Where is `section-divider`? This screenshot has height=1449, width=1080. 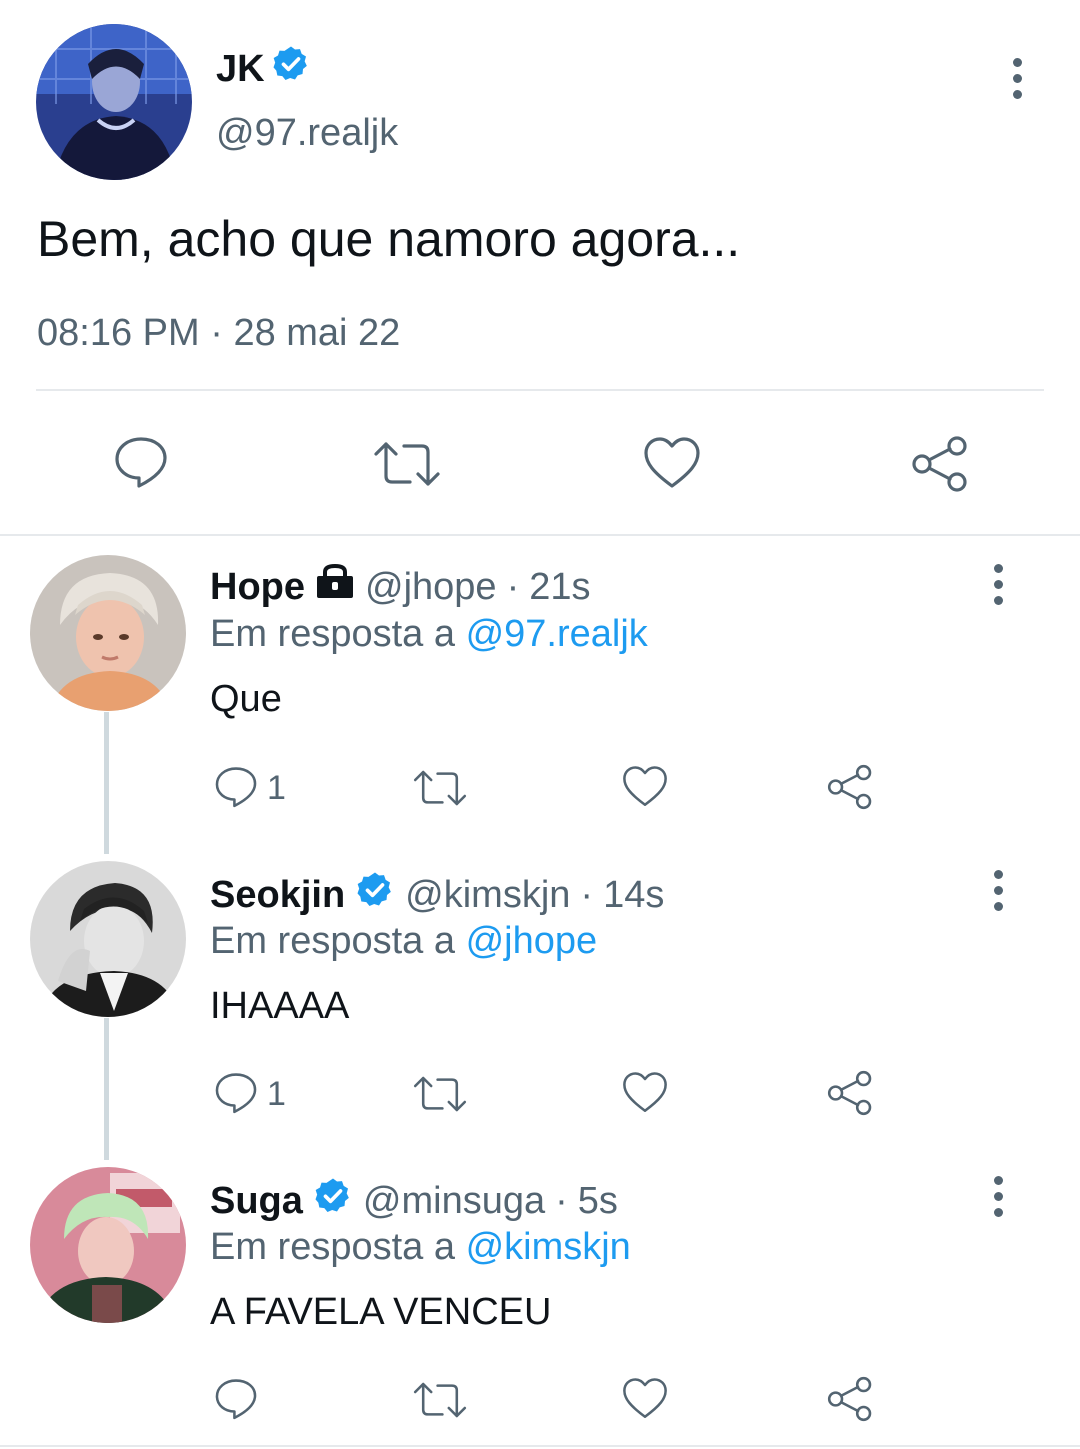 section-divider is located at coordinates (540, 535).